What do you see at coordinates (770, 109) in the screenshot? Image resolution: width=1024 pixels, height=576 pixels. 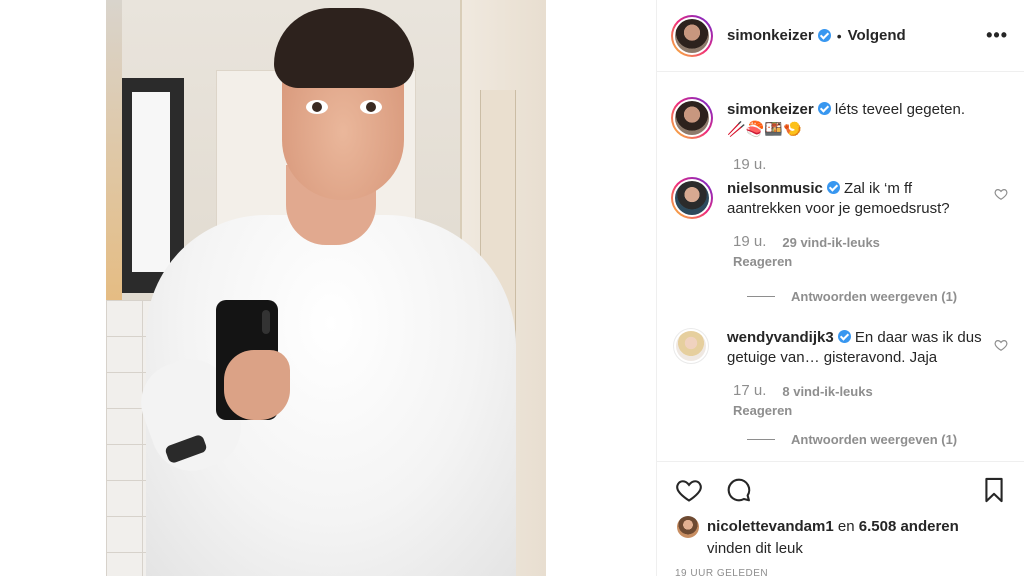 I see `caption-username: simonkeizer` at bounding box center [770, 109].